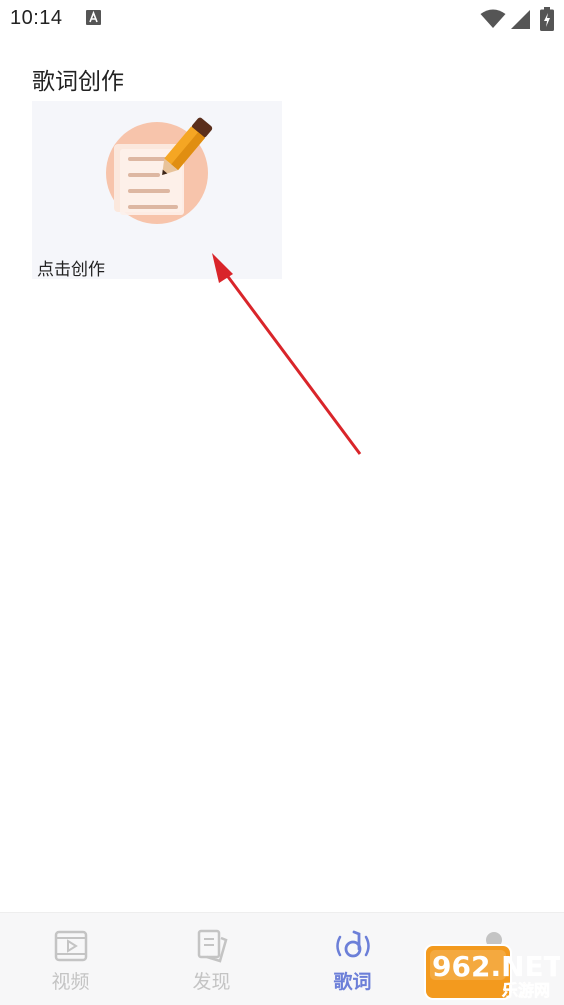 Image resolution: width=564 pixels, height=1005 pixels. I want to click on nav-tab-discover: 发现, so click(211, 959).